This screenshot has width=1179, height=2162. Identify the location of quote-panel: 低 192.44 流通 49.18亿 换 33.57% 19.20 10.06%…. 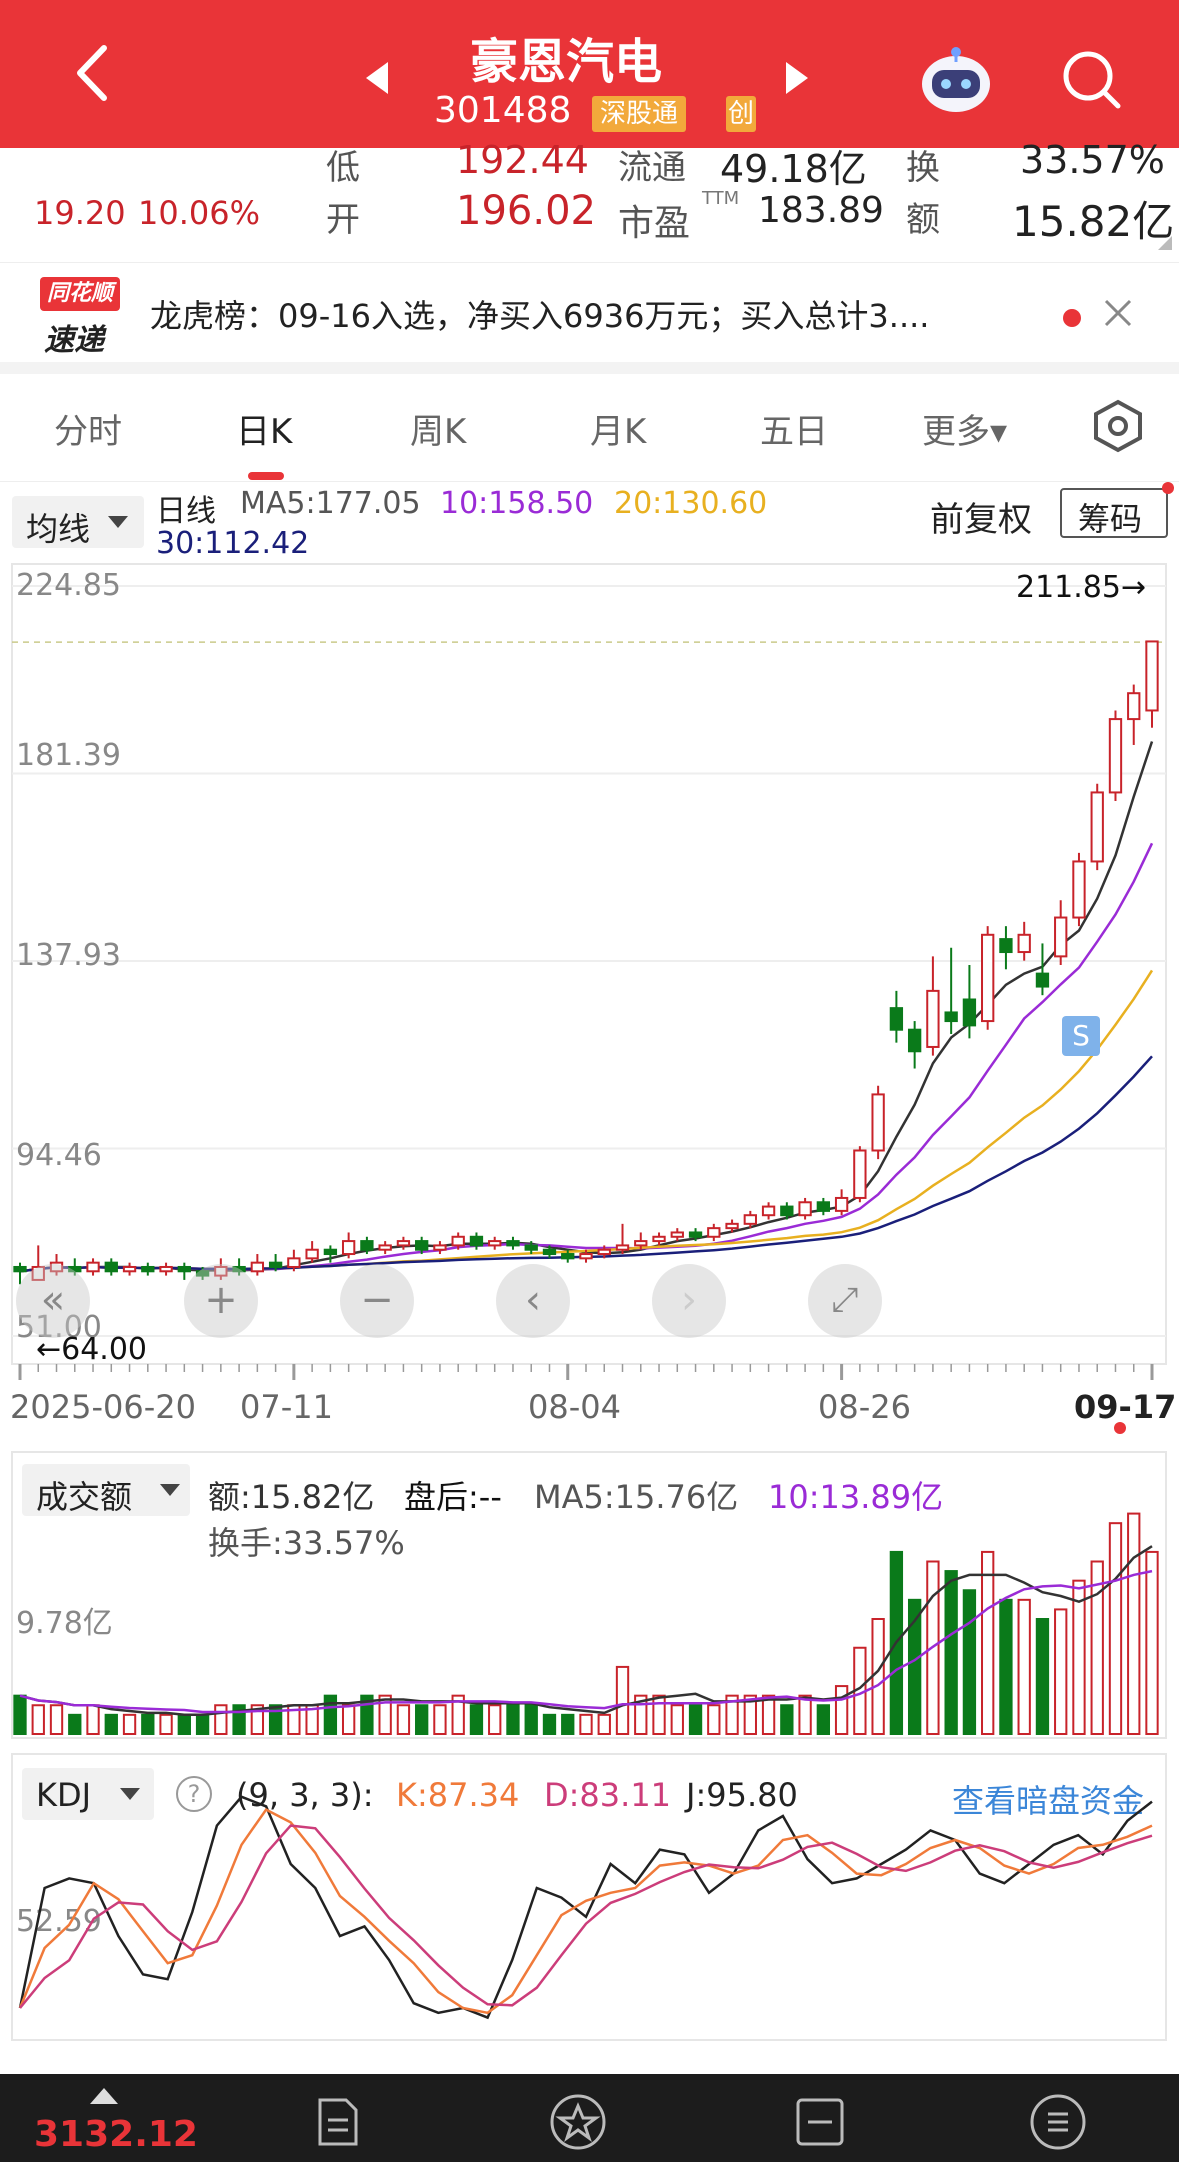
(589, 198).